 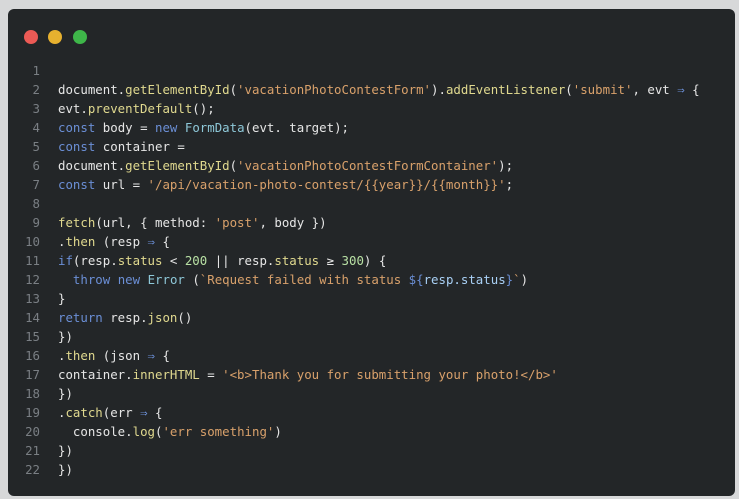 What do you see at coordinates (36, 70) in the screenshot?
I see `line-number: 1` at bounding box center [36, 70].